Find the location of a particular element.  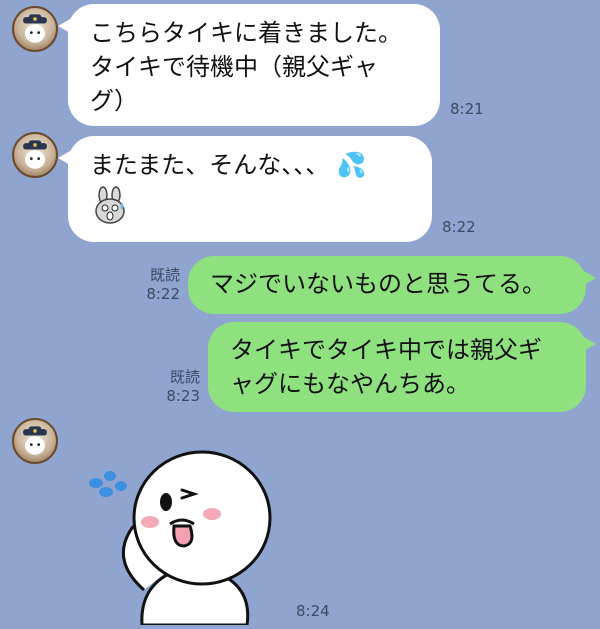

message-meta: 既読 8:22 is located at coordinates (159, 285).